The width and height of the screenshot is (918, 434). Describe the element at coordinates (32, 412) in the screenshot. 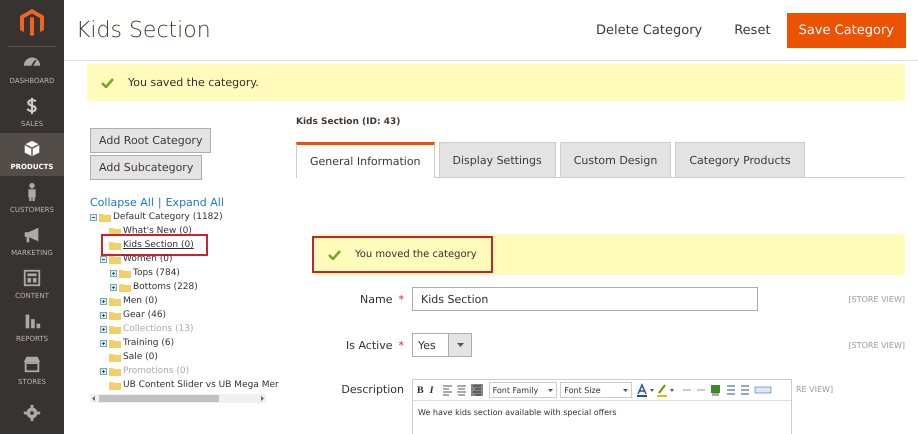

I see `gear-icon` at that location.